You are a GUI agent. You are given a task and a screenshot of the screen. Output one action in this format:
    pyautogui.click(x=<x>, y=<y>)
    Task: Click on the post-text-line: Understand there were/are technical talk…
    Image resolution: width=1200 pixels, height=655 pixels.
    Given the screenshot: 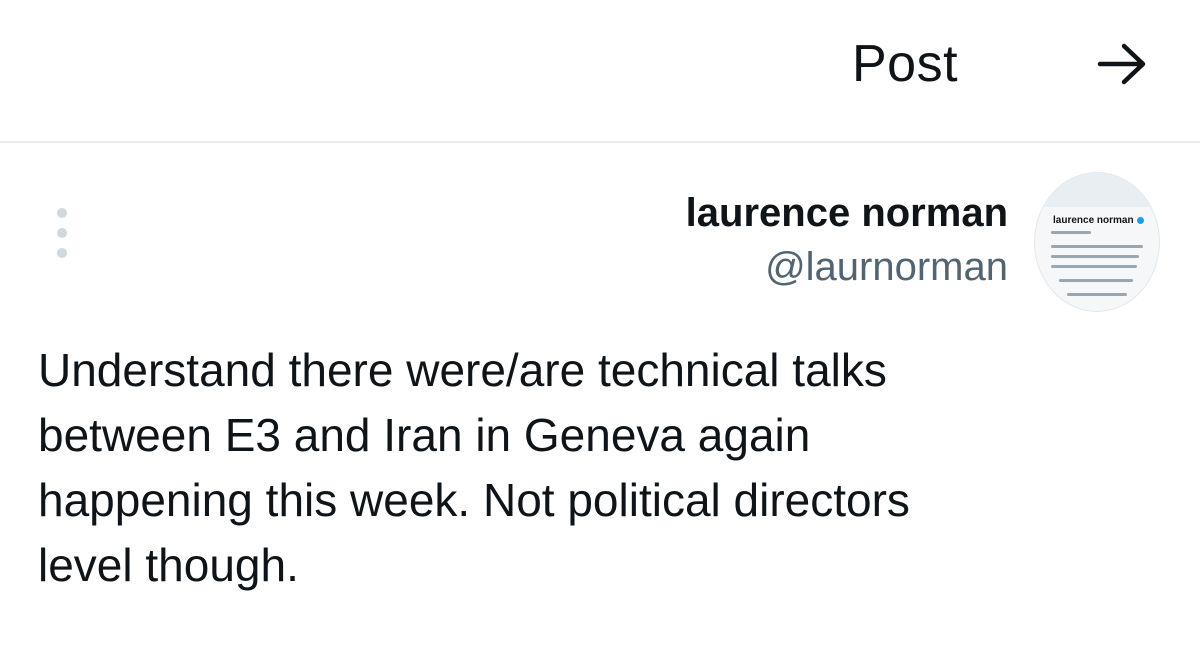 What is the action you would take?
    pyautogui.click(x=462, y=370)
    